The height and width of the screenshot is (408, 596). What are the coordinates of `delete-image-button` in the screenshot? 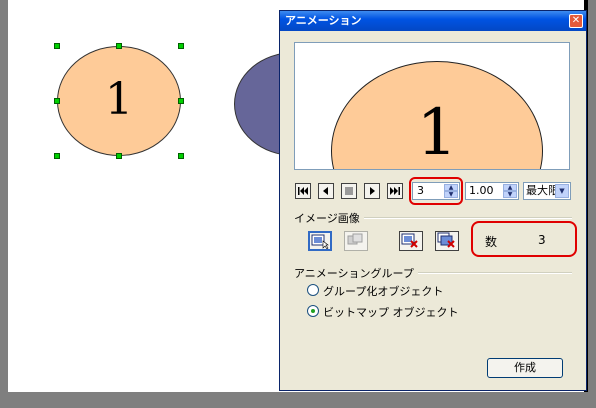 It's located at (411, 241).